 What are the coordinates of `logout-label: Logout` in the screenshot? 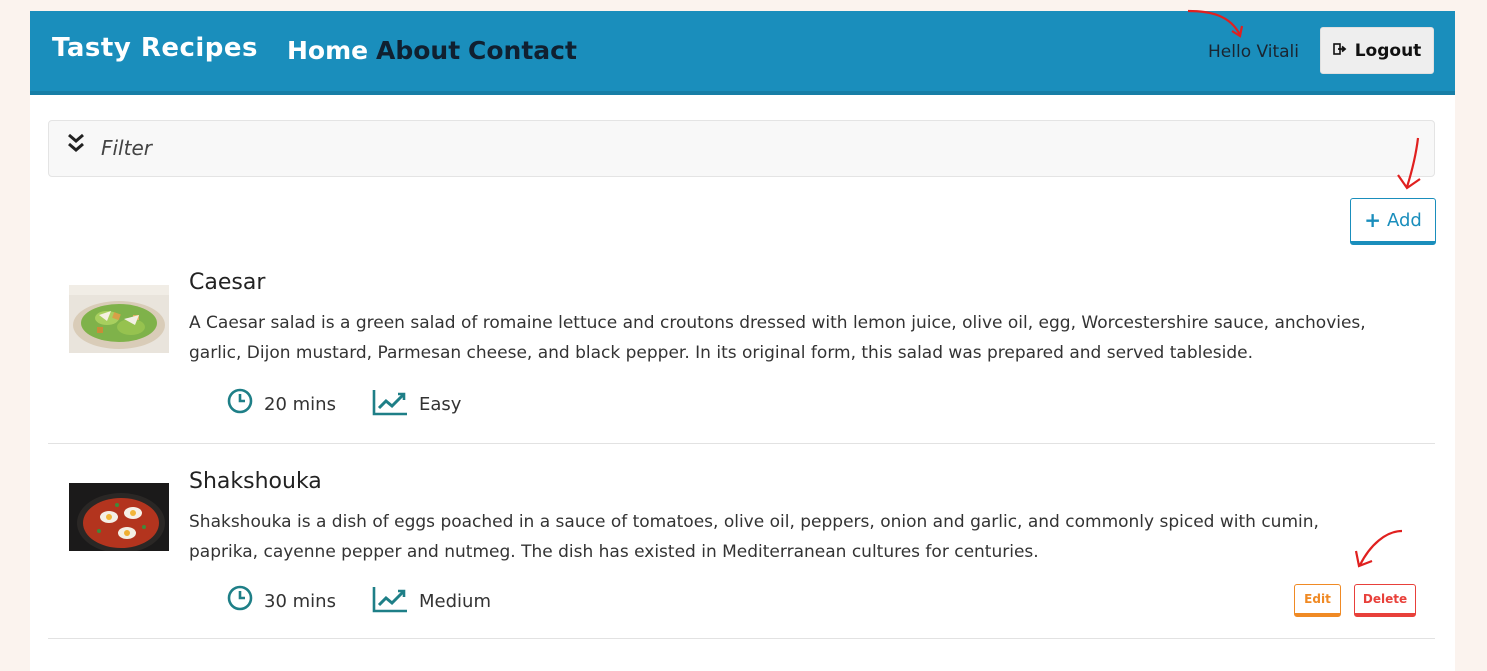 It's located at (1388, 50).